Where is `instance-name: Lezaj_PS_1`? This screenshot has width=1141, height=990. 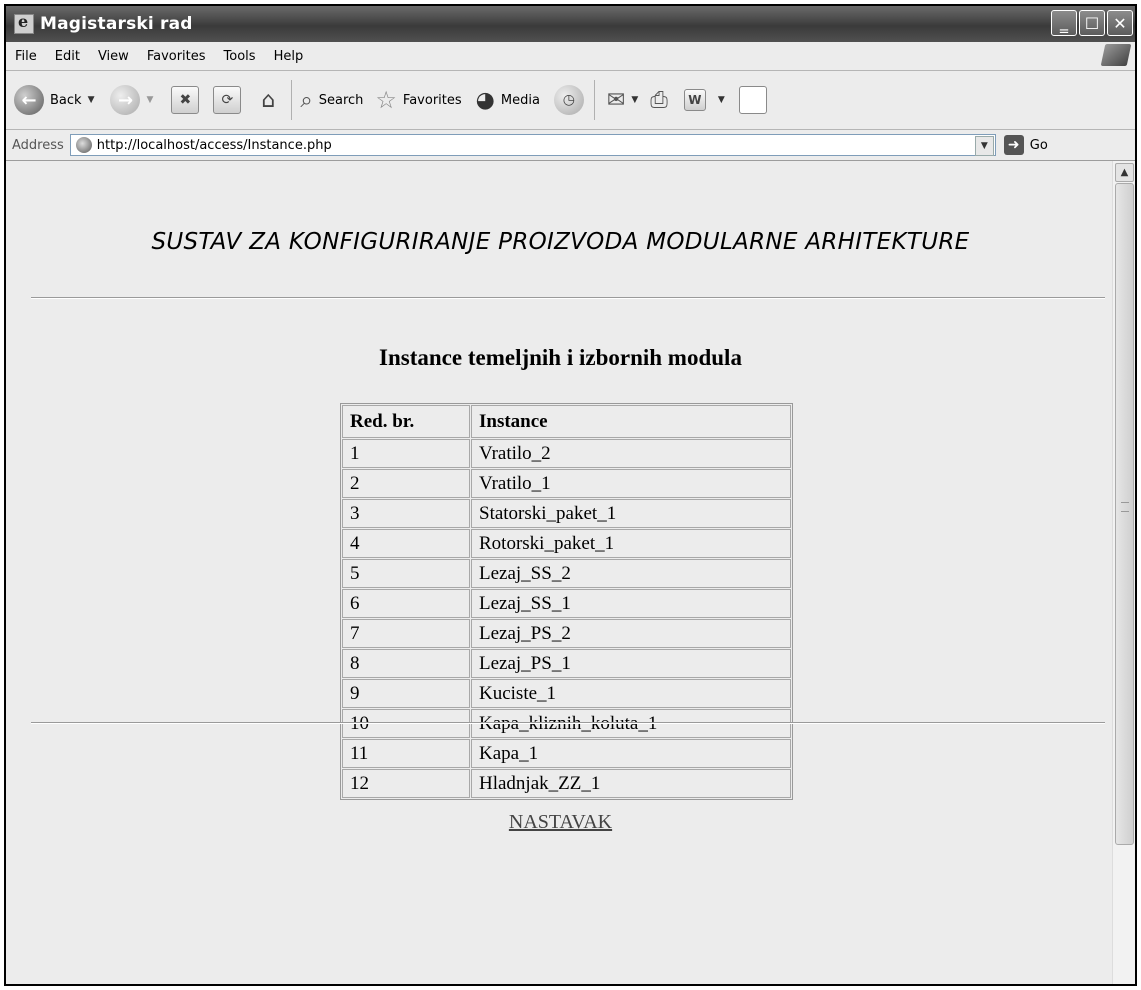 instance-name: Lezaj_PS_1 is located at coordinates (631, 663).